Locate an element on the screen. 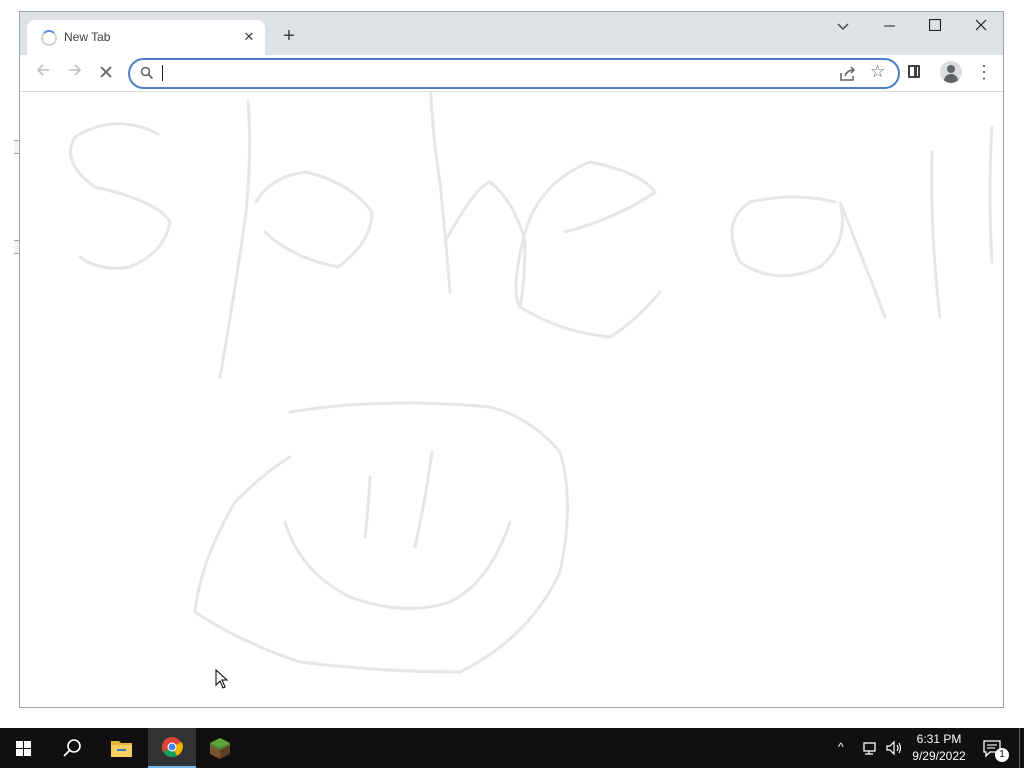  folder-icon is located at coordinates (121, 749).